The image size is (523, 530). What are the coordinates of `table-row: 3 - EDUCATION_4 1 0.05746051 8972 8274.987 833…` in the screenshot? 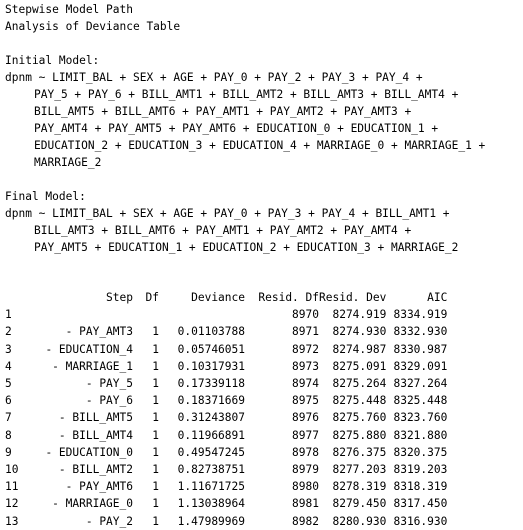 It's located at (226, 349).